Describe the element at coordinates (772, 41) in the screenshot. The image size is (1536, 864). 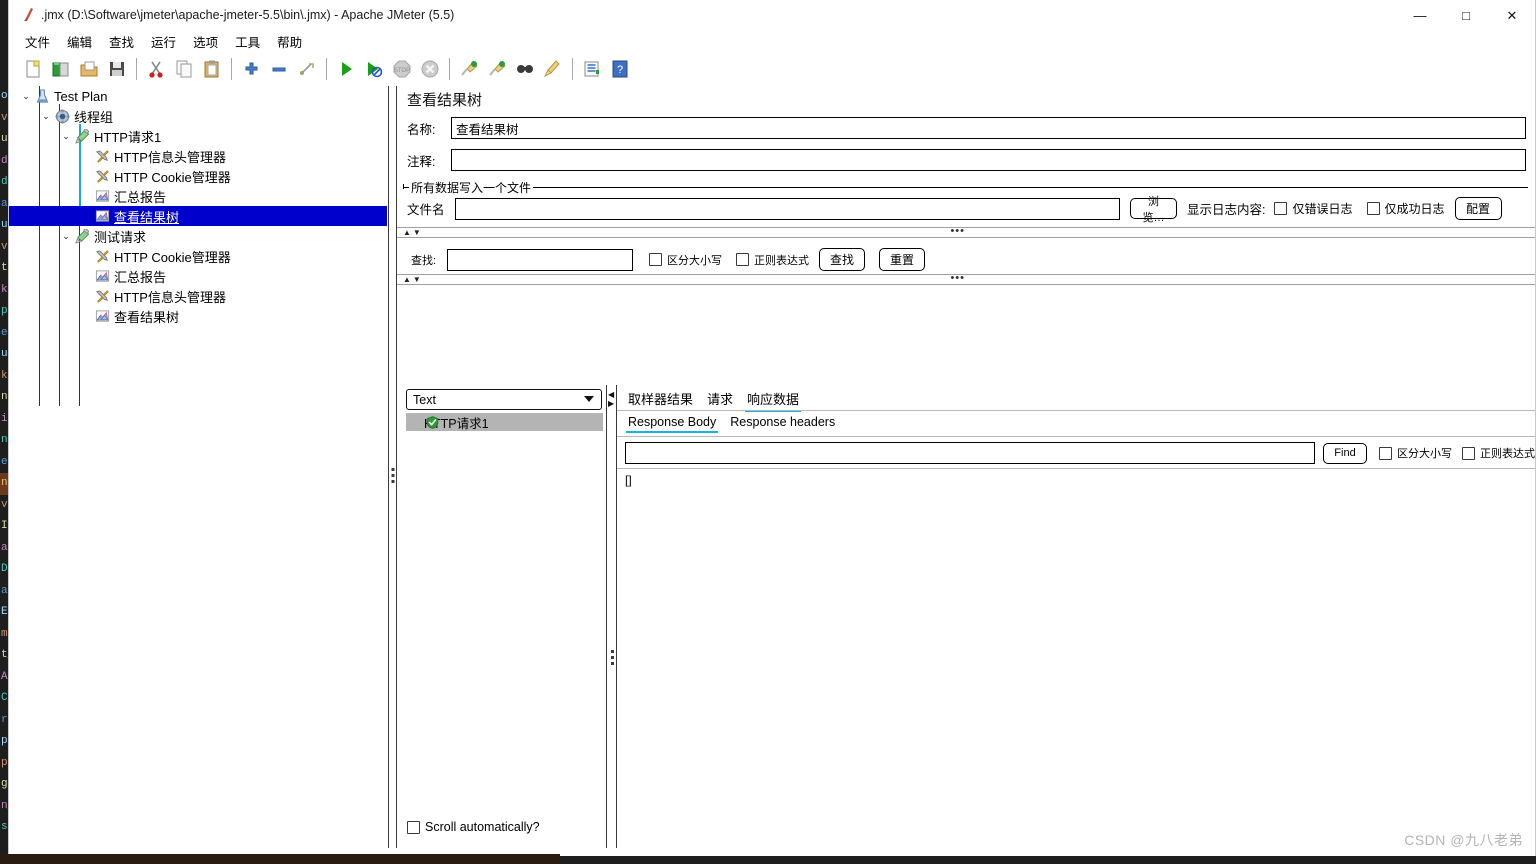
I see `menu-bar: 文件 编辑 查找 运行 选项 工具 帮助` at that location.